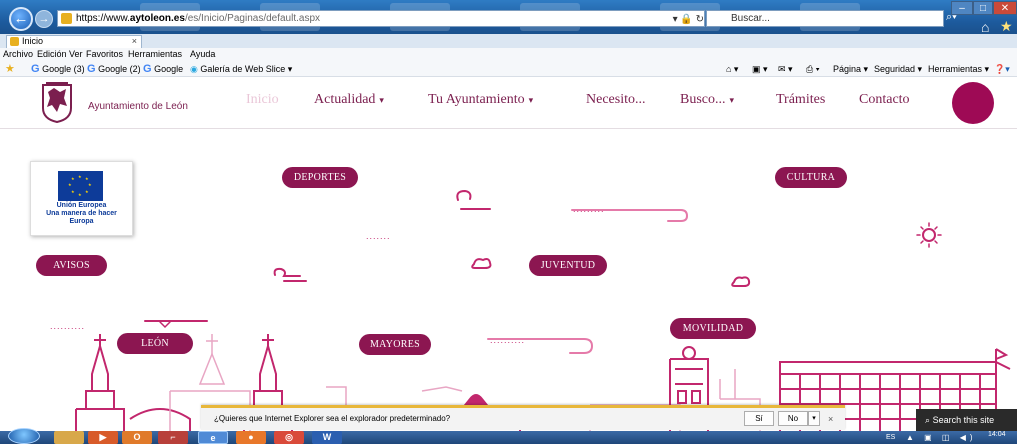 This screenshot has height=444, width=1017. Describe the element at coordinates (760, 69) in the screenshot. I see `feeds-icon: ▣ ▾` at that location.